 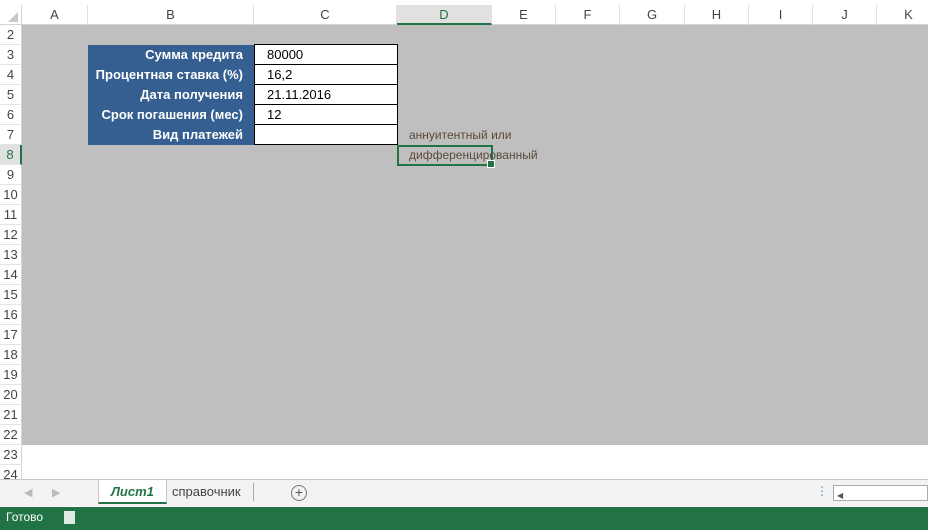 What do you see at coordinates (11, 355) in the screenshot?
I see `row-header-18: 18` at bounding box center [11, 355].